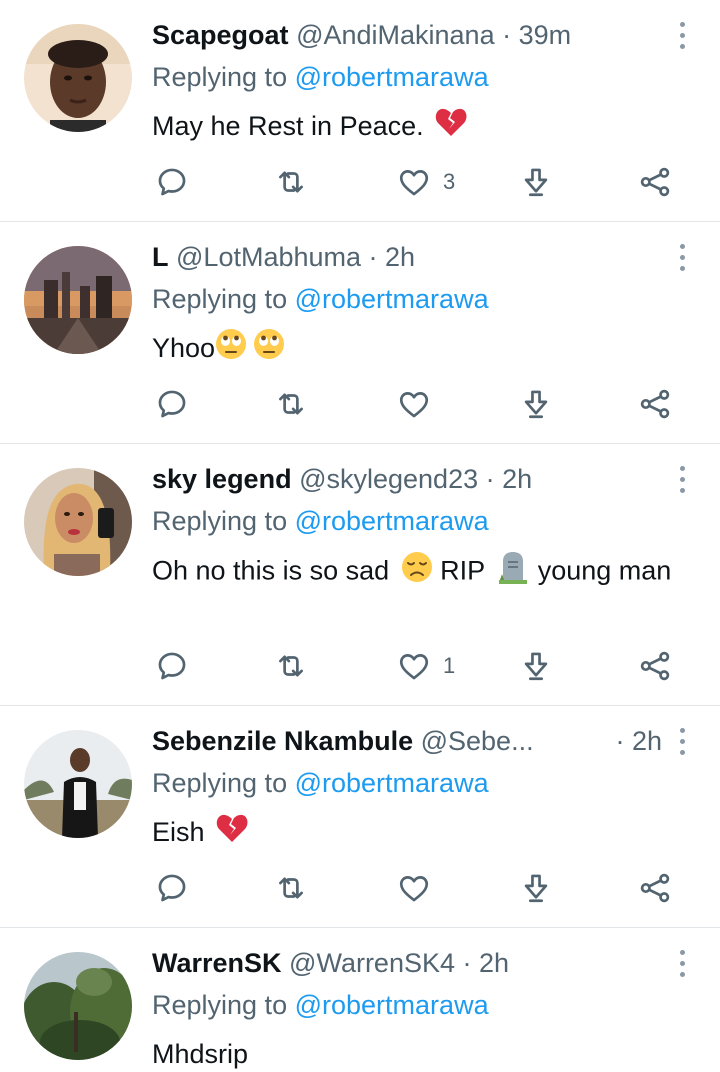 This screenshot has width=720, height=1072. What do you see at coordinates (426, 182) in the screenshot?
I see `like-button: 3` at bounding box center [426, 182].